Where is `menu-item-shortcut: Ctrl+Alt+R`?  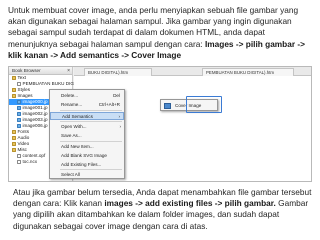
menu-item-shortcut: Ctrl+Alt+R is located at coordinates (109, 104).